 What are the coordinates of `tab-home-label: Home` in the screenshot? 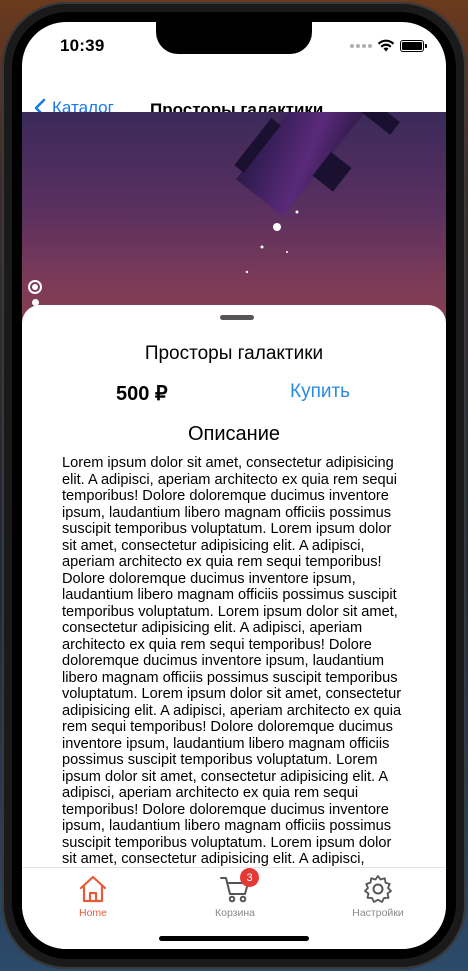 It's located at (92, 913).